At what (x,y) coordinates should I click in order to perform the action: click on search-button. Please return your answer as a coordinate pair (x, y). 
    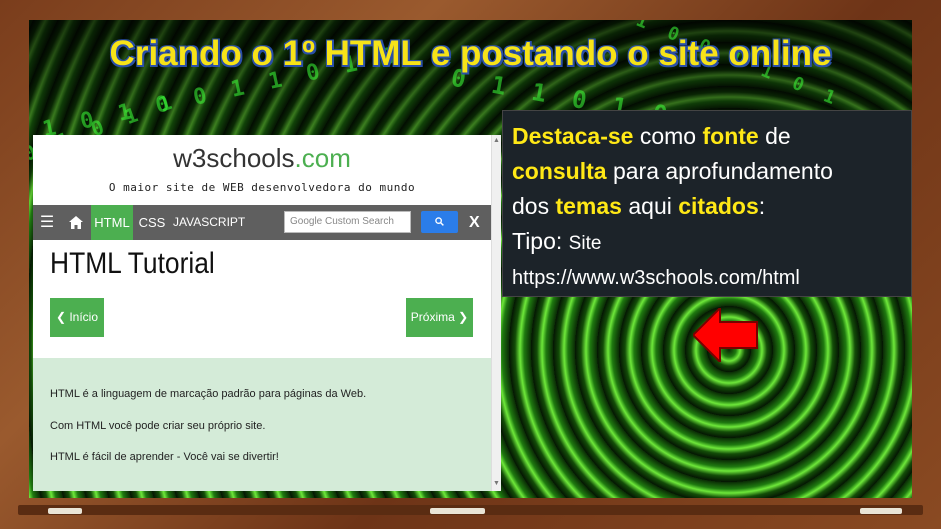
    Looking at the image, I should click on (439, 222).